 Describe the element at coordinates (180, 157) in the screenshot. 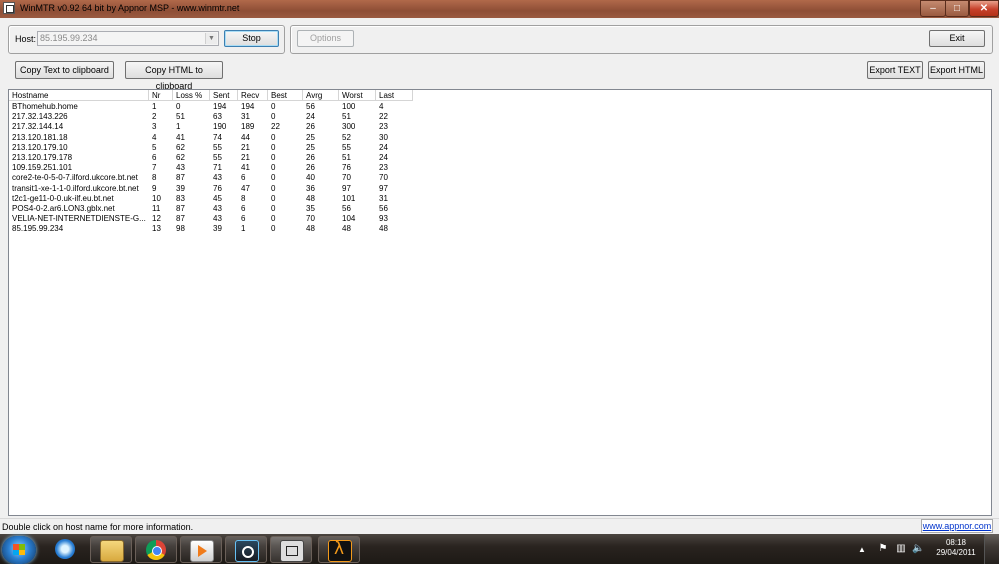

I see `table-cell: 62` at that location.